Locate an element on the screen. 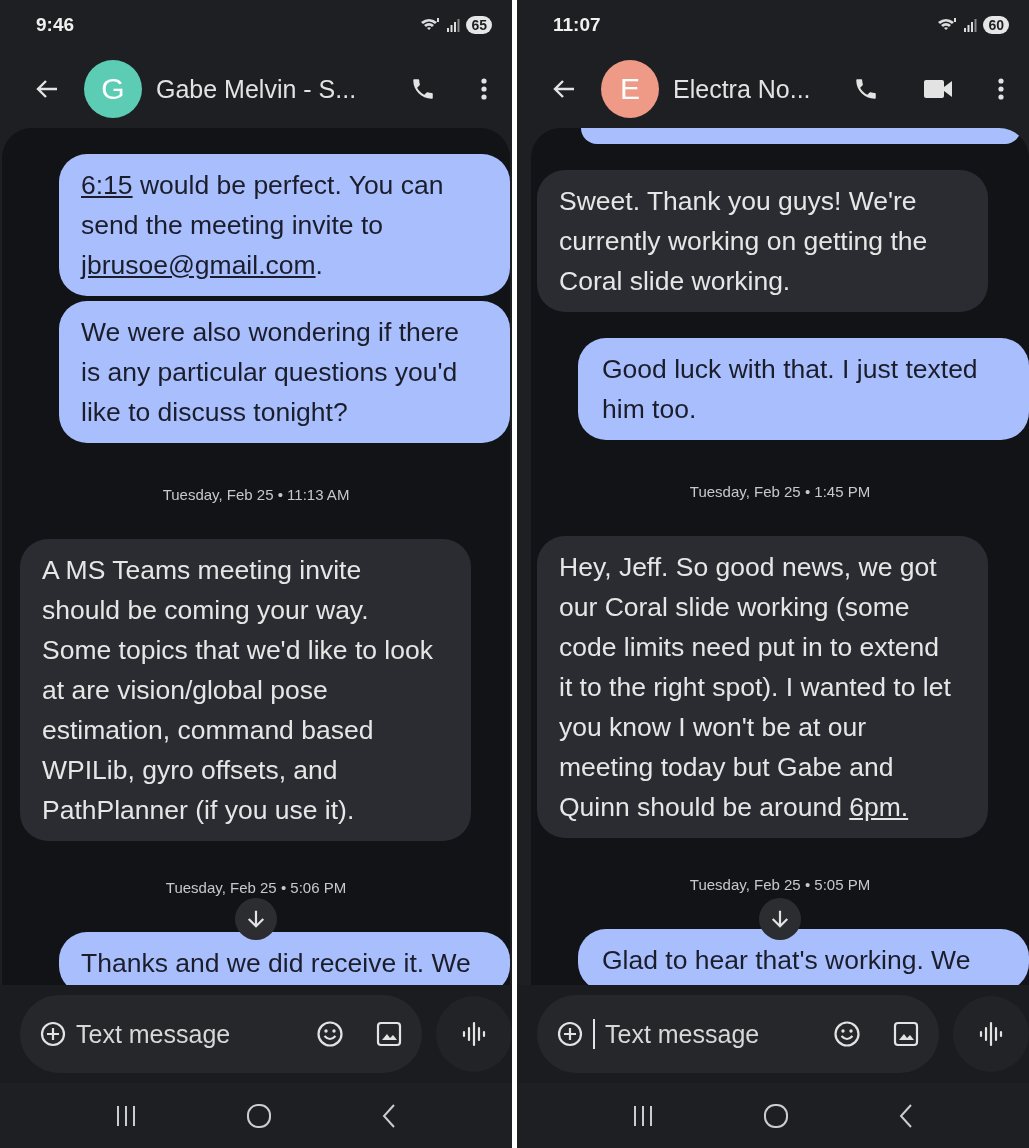 This screenshot has height=1148, width=1029. message-bubble: We were also wondering if there is any particular questions you'd like to discuss tonight? is located at coordinates (284, 372).